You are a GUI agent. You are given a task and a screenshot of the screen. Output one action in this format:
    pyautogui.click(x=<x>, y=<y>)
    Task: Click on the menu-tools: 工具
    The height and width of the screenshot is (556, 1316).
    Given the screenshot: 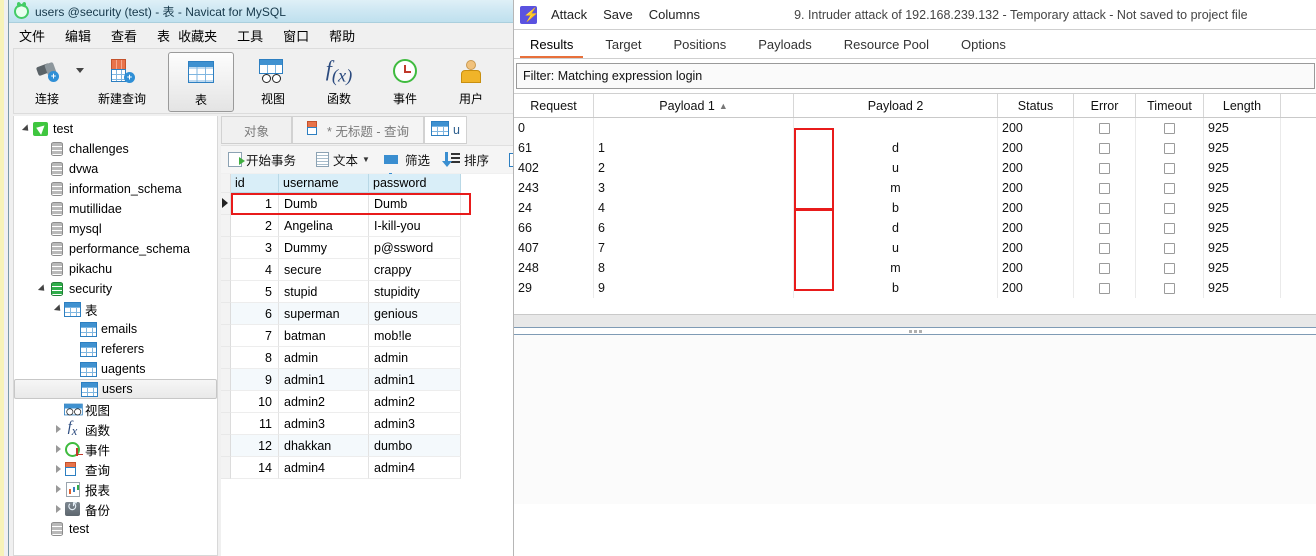 What is the action you would take?
    pyautogui.click(x=250, y=35)
    